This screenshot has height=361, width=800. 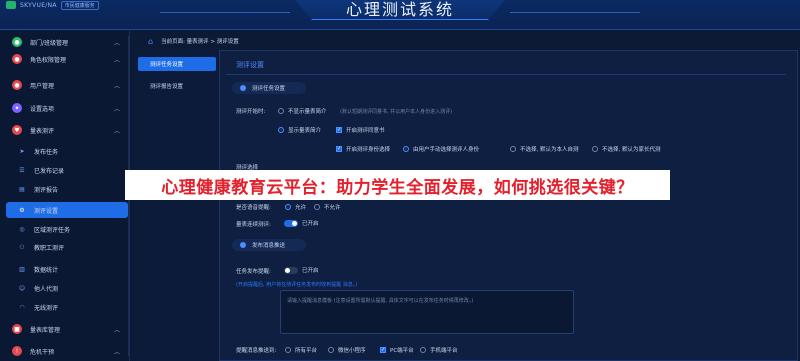 I want to click on consent-checkbox: ✓ 开启测评同意书, so click(x=360, y=130).